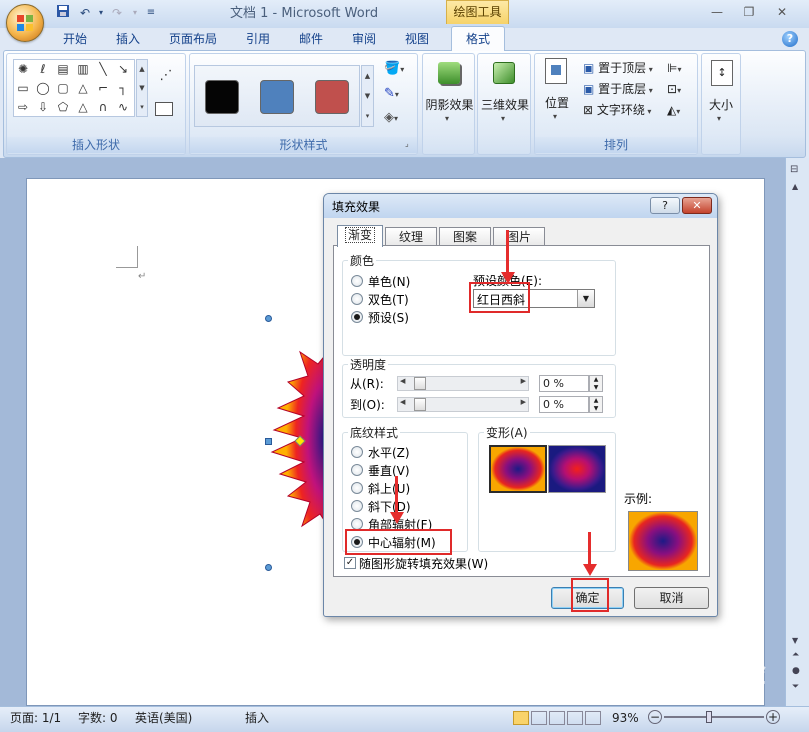  What do you see at coordinates (673, 110) in the screenshot?
I see `rotate-icon: ◭▾` at bounding box center [673, 110].